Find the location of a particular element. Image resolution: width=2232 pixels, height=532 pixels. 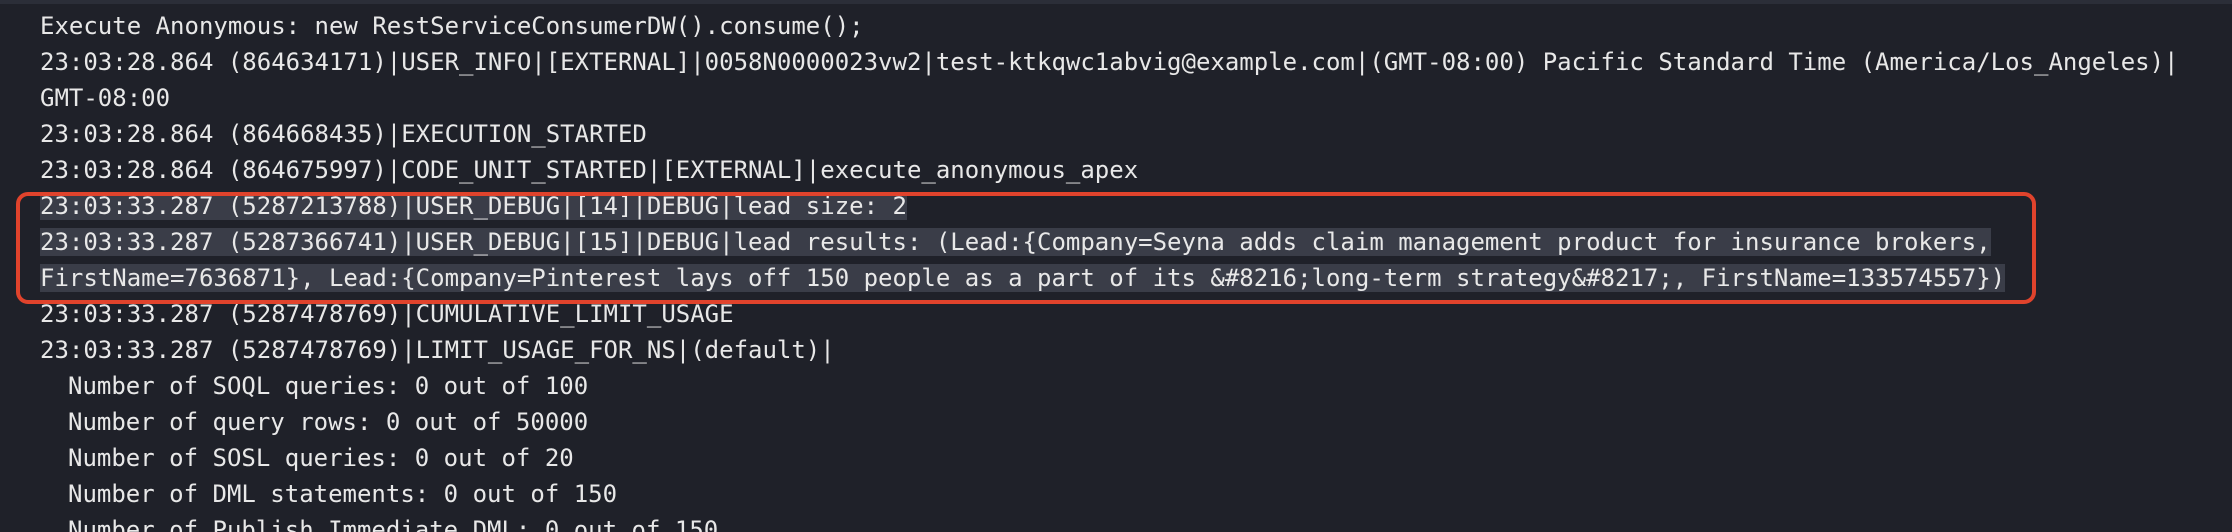

log-line-soql-queries: Number of SOQL queries: 0 out of 100 is located at coordinates (328, 386).